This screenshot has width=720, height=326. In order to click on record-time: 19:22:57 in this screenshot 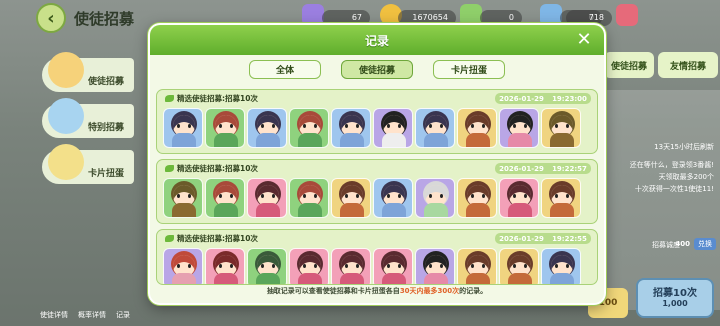, I will do `click(569, 168)`.